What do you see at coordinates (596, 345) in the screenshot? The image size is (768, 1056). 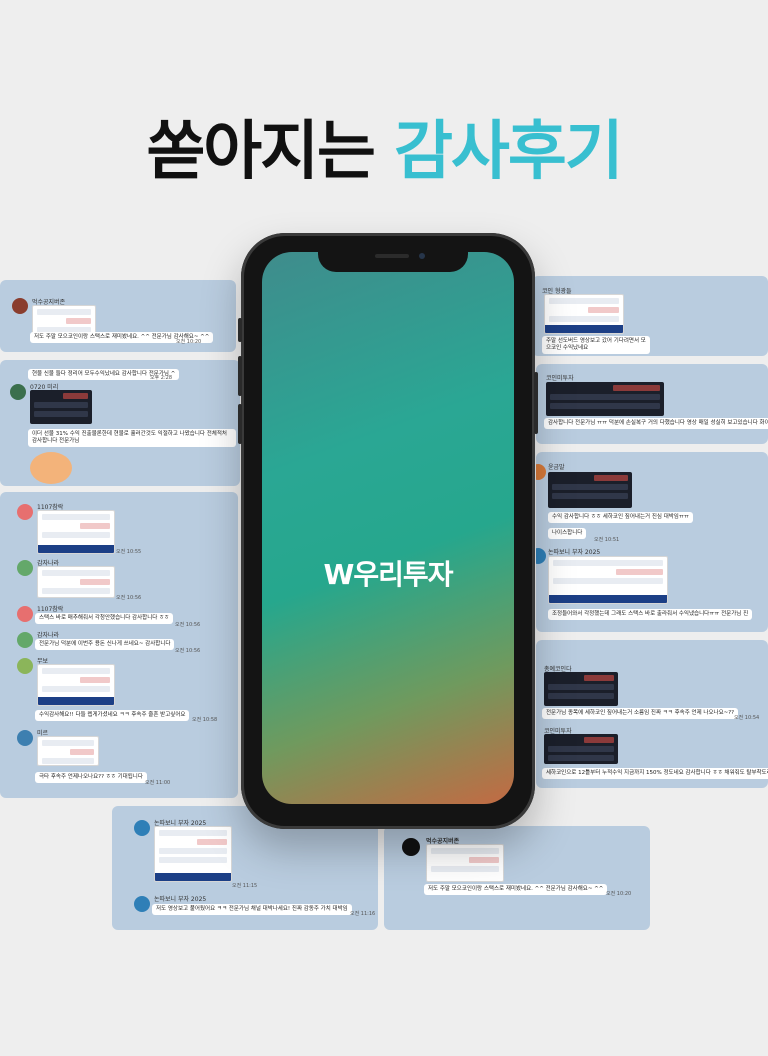 I see `message-bubble: 주말 선도버드 영상보고 갔어 기다려면서 모으코인 수익났네요` at bounding box center [596, 345].